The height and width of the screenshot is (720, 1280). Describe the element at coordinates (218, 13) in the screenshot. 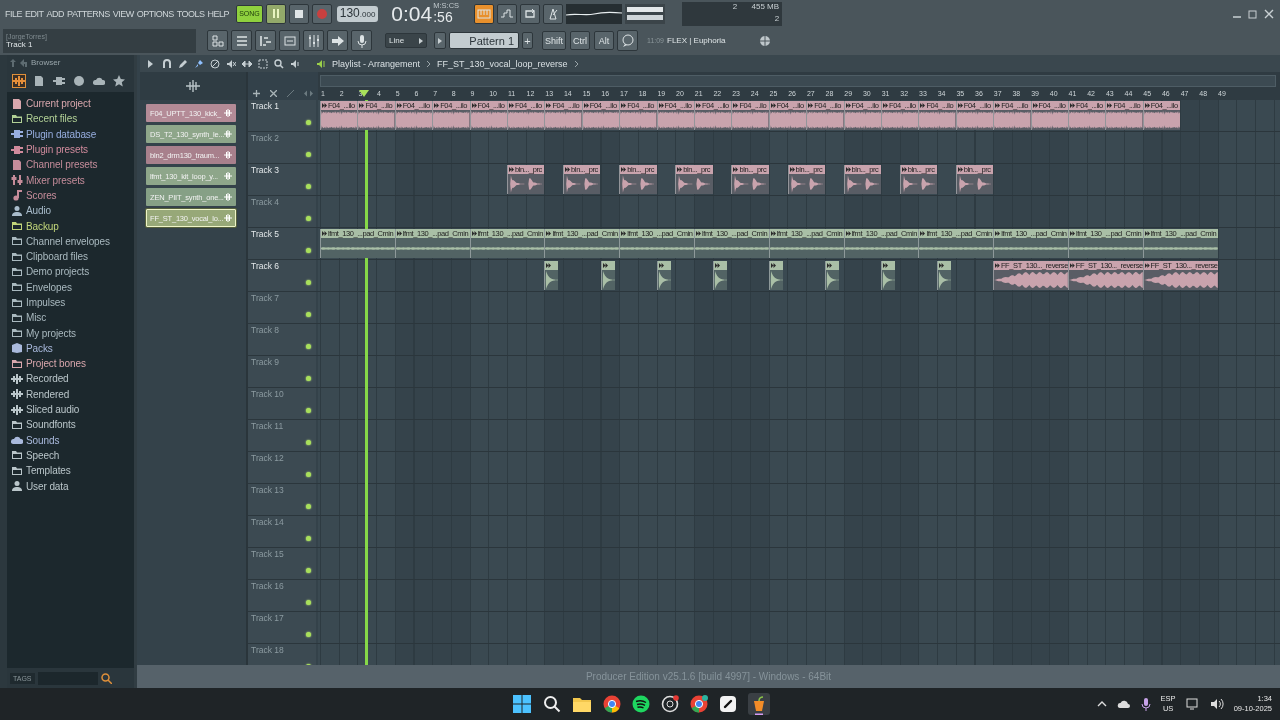

I see `menu-item: HELP` at that location.